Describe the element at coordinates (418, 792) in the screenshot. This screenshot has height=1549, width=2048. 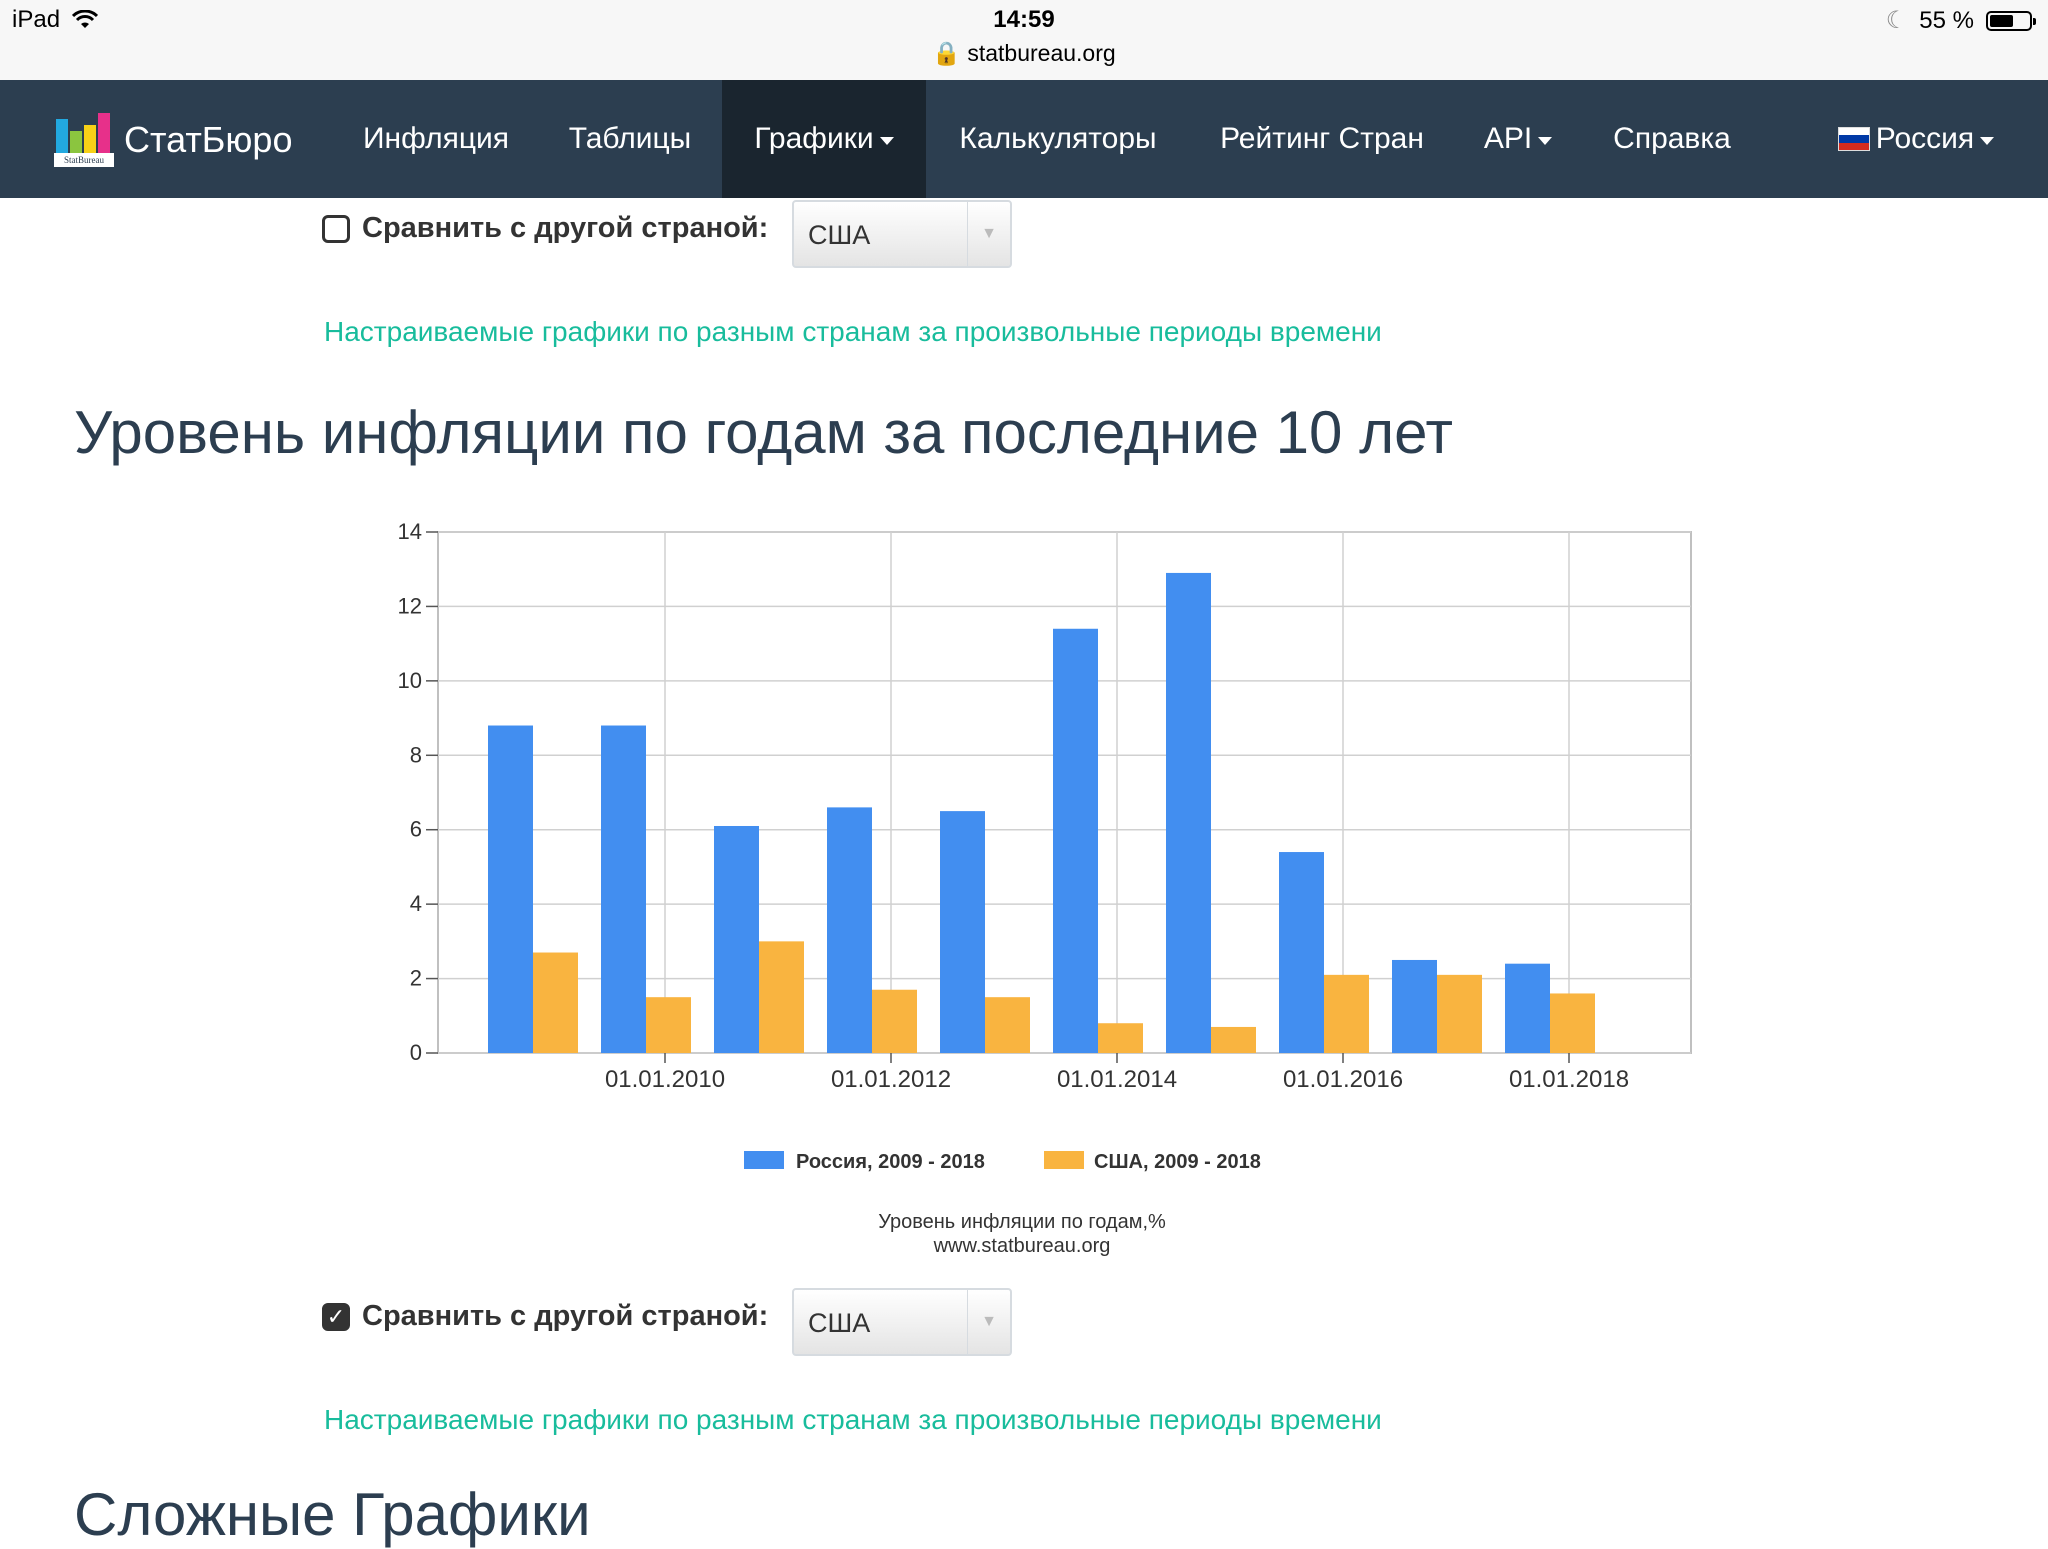
I see `y-axis: 0 2 4 6 8 10 12 14` at that location.